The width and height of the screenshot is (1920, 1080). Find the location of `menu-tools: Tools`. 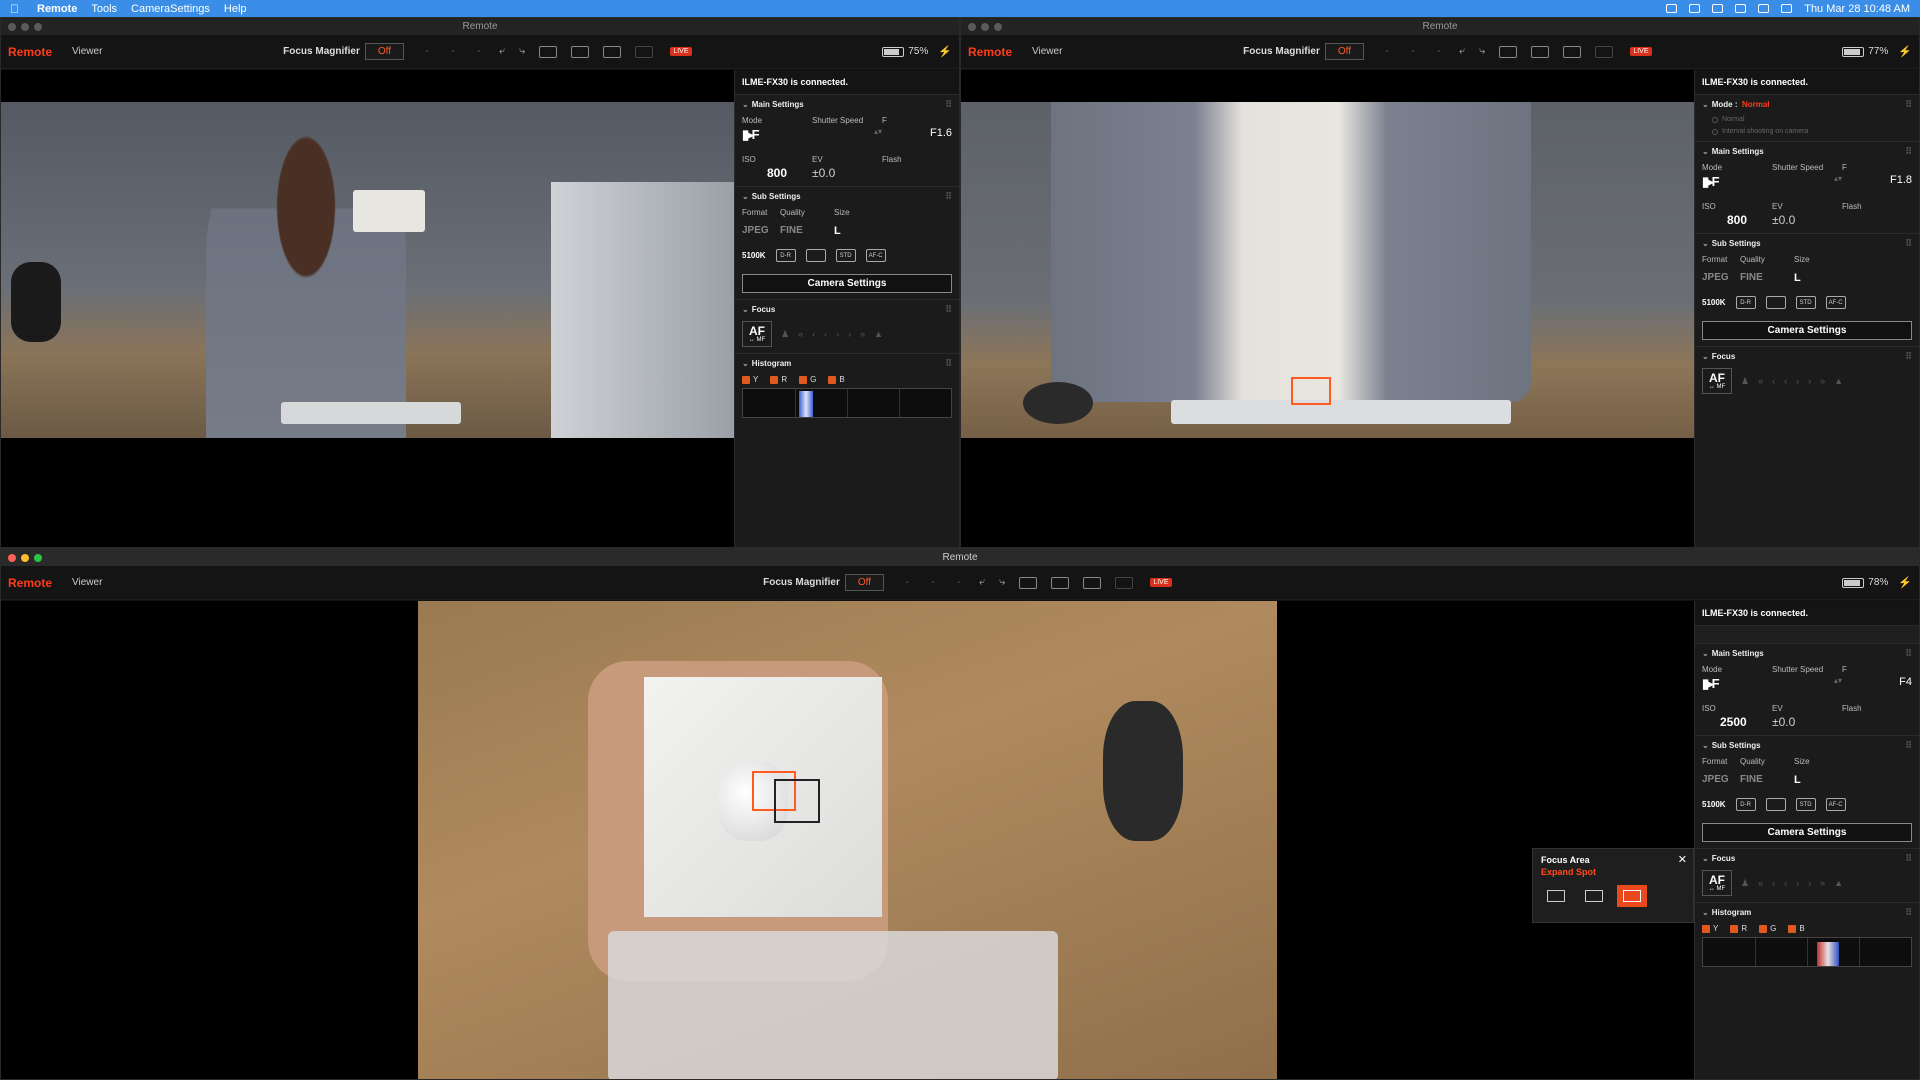

menu-tools: Tools is located at coordinates (104, 9).